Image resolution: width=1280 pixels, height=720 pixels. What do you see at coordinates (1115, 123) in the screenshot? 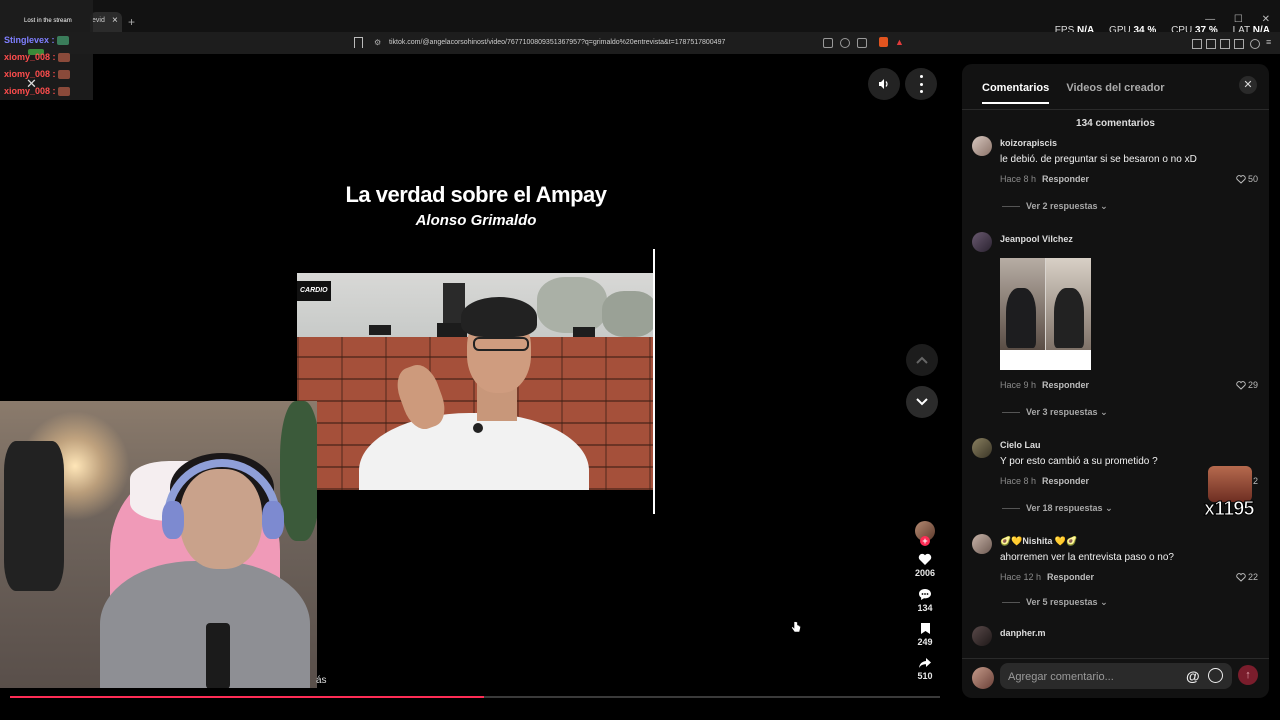
I see `comment-count-label: 134 comentarios` at bounding box center [1115, 123].